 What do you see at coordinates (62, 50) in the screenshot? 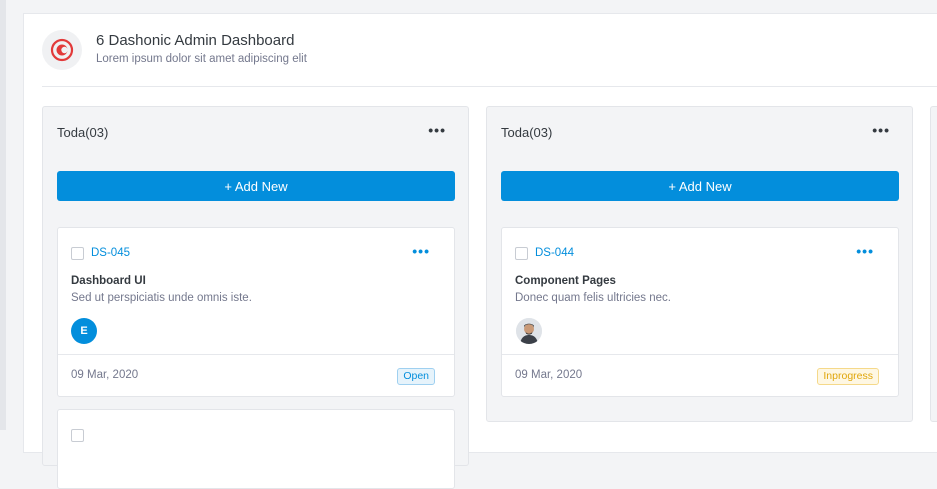
I see `logo-icon` at bounding box center [62, 50].